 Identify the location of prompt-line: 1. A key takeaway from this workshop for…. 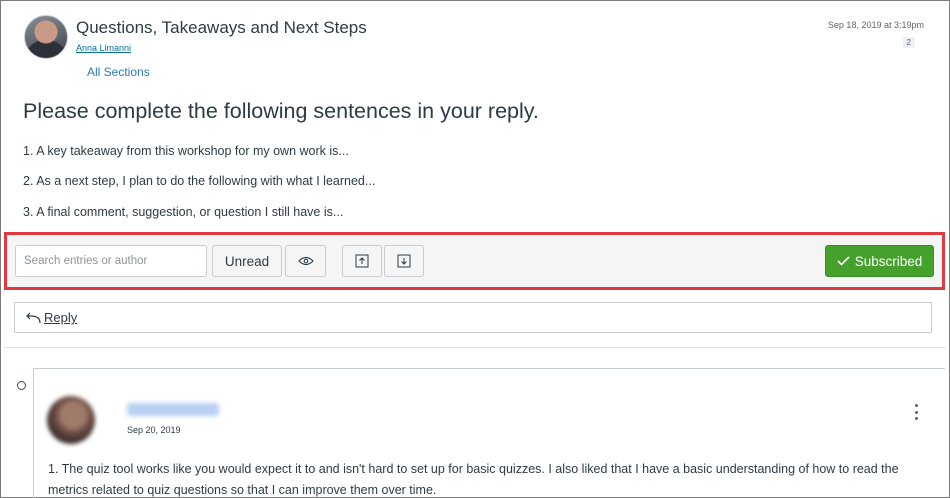
(186, 151).